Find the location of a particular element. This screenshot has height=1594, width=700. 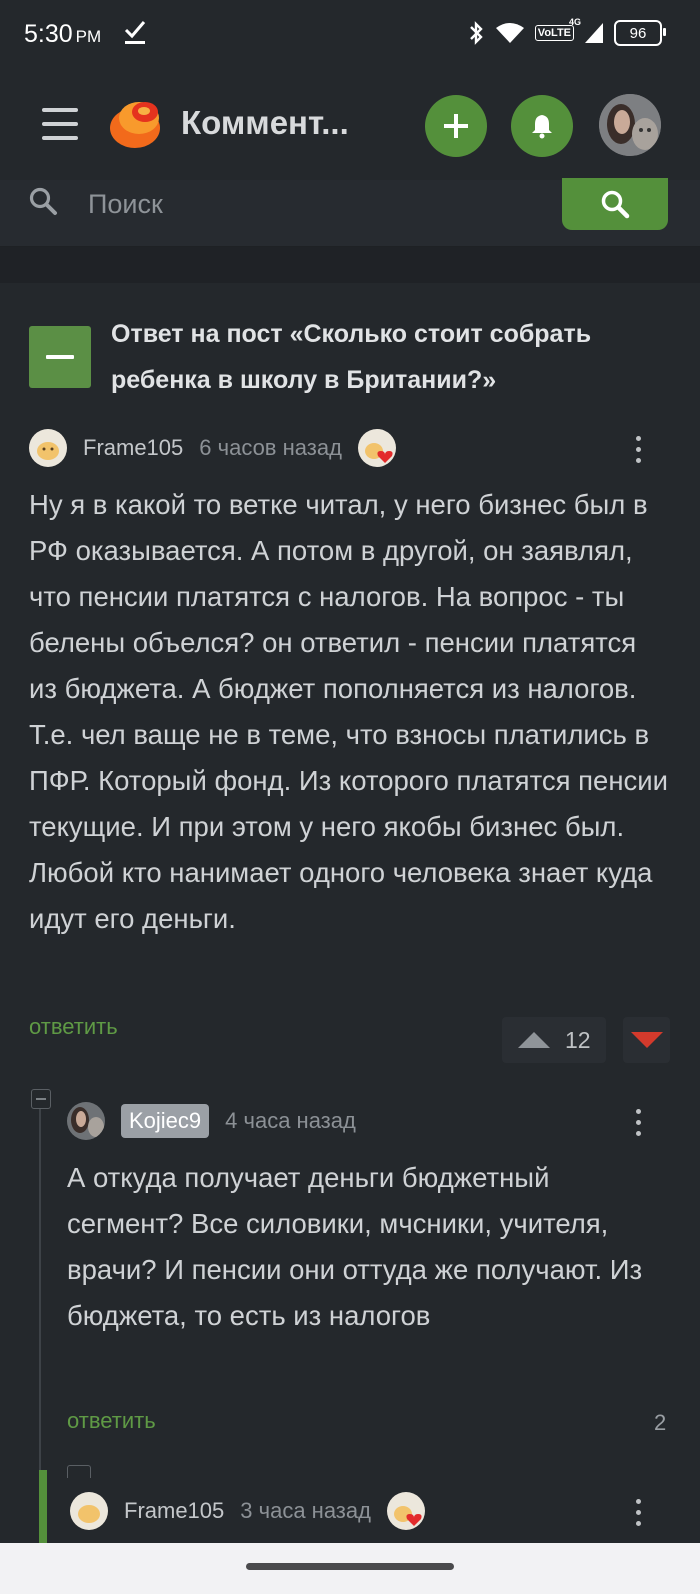

comment-time: 6 часов назад is located at coordinates (270, 447).